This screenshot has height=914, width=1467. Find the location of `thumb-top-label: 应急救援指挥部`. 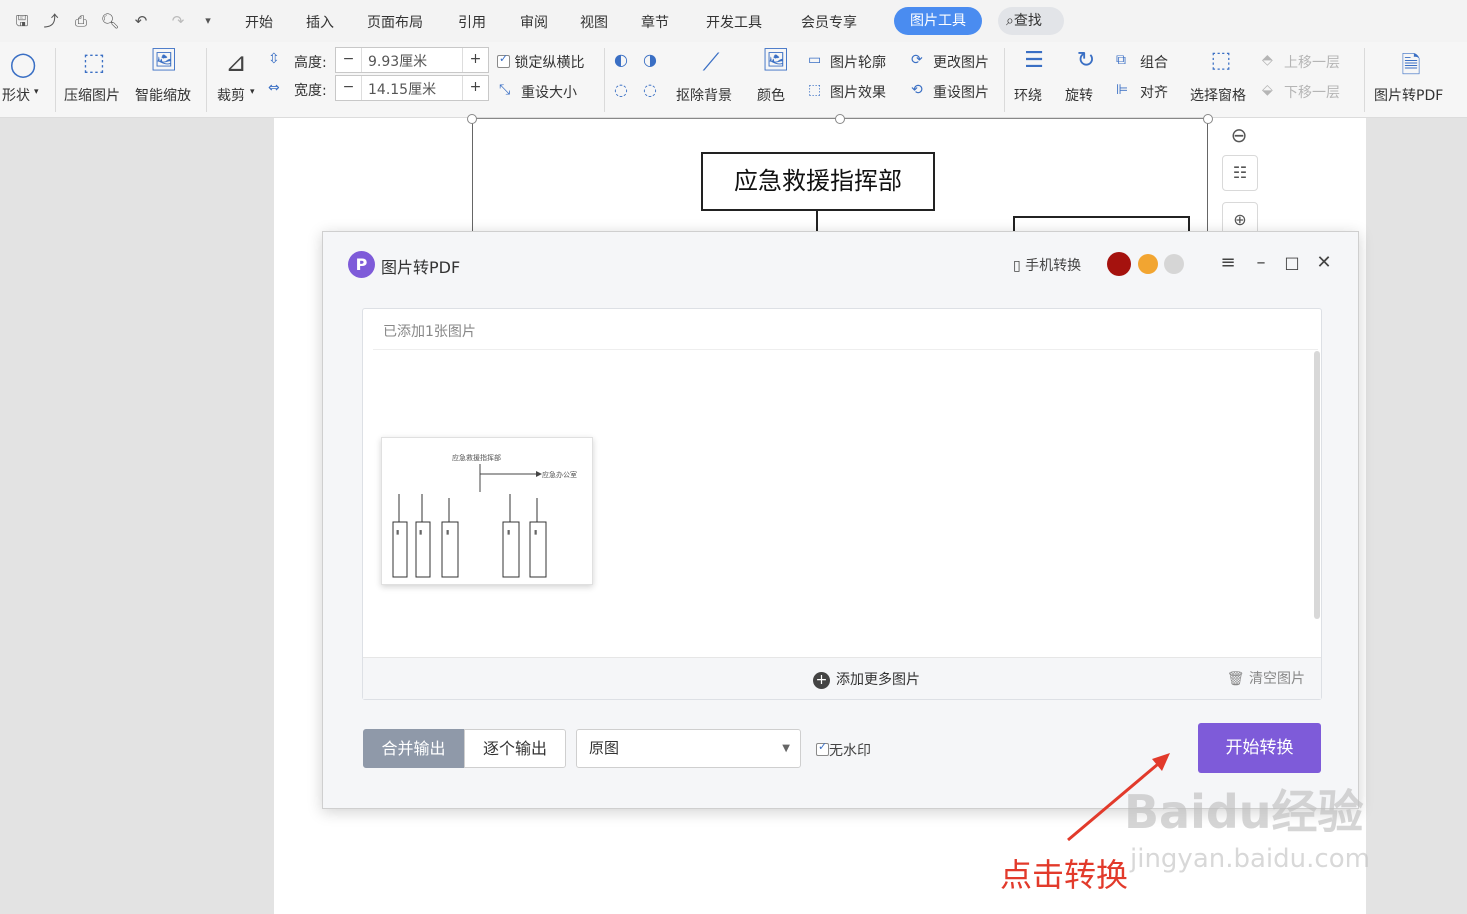

thumb-top-label: 应急救援指挥部 is located at coordinates (476, 457).